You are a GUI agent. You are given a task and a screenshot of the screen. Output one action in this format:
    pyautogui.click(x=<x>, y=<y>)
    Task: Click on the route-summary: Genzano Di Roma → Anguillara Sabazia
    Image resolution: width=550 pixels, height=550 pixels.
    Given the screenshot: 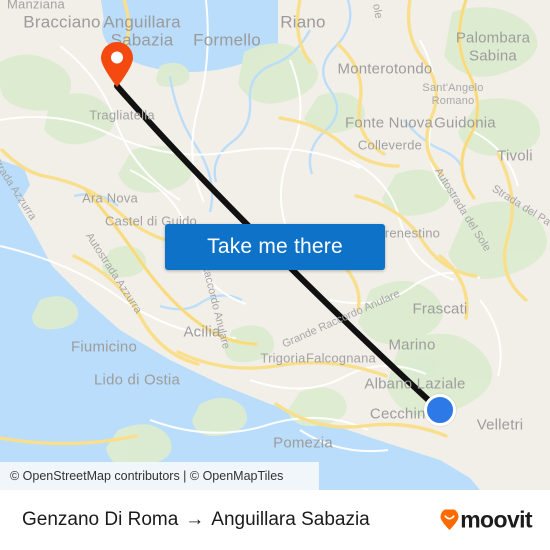 What is the action you would take?
    pyautogui.click(x=196, y=520)
    